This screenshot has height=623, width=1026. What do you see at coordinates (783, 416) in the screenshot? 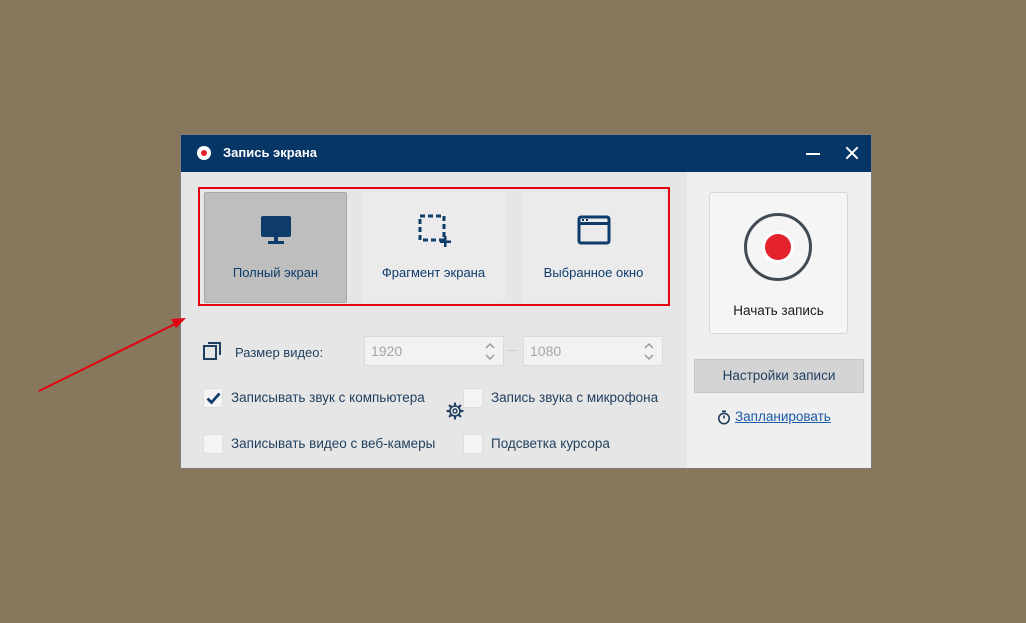
I see `schedule-label: Запланировать` at bounding box center [783, 416].